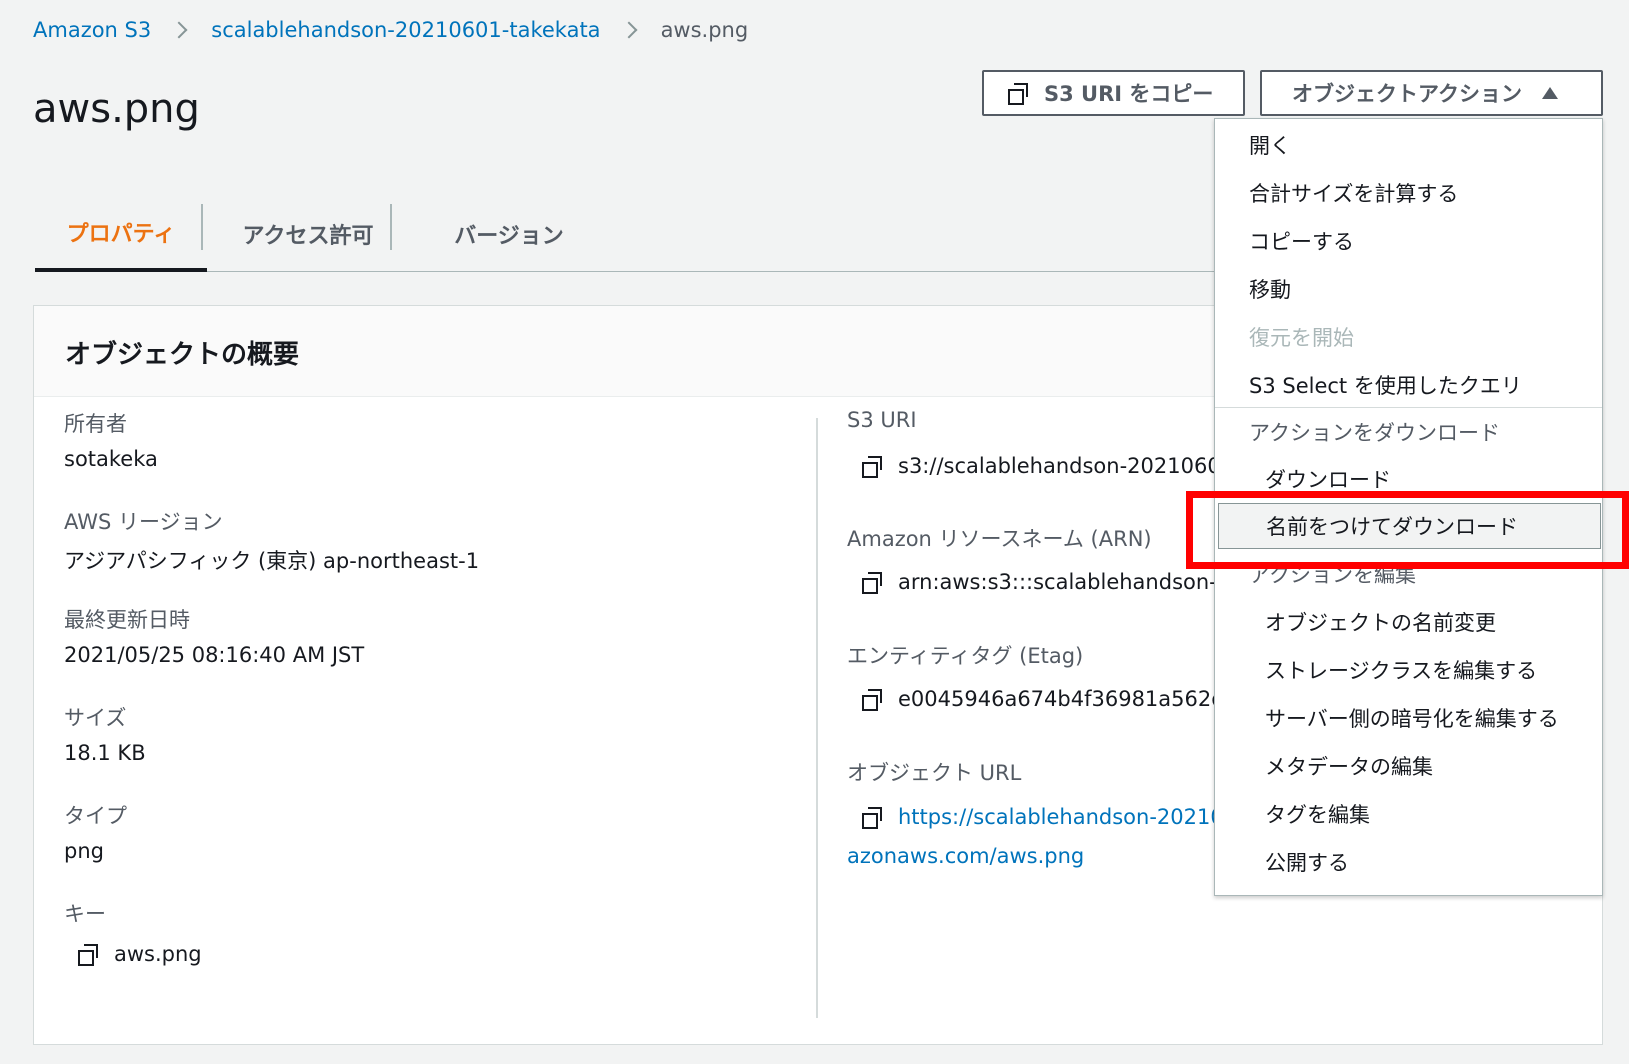  I want to click on size-label: サイズ, so click(95, 718).